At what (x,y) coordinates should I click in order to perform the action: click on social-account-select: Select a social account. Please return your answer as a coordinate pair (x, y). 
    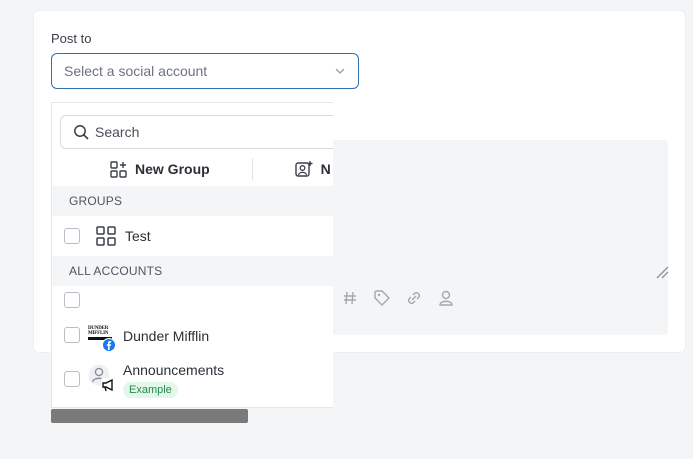
    Looking at the image, I should click on (205, 71).